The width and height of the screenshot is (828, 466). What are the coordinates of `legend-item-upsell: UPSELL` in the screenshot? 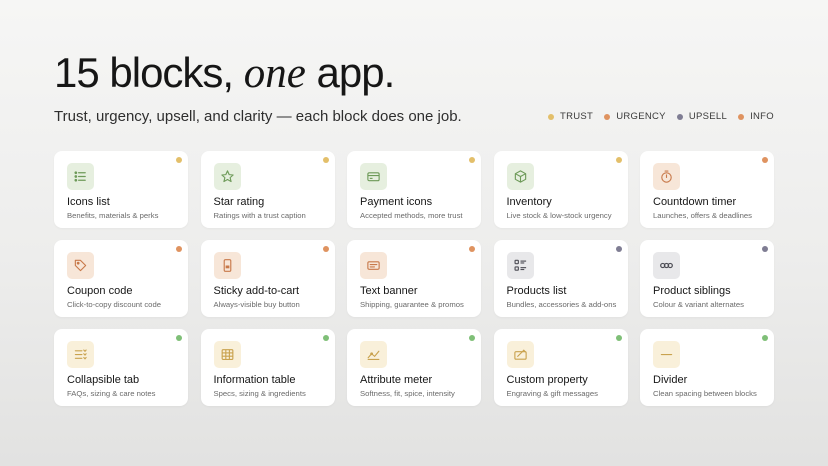 It's located at (702, 116).